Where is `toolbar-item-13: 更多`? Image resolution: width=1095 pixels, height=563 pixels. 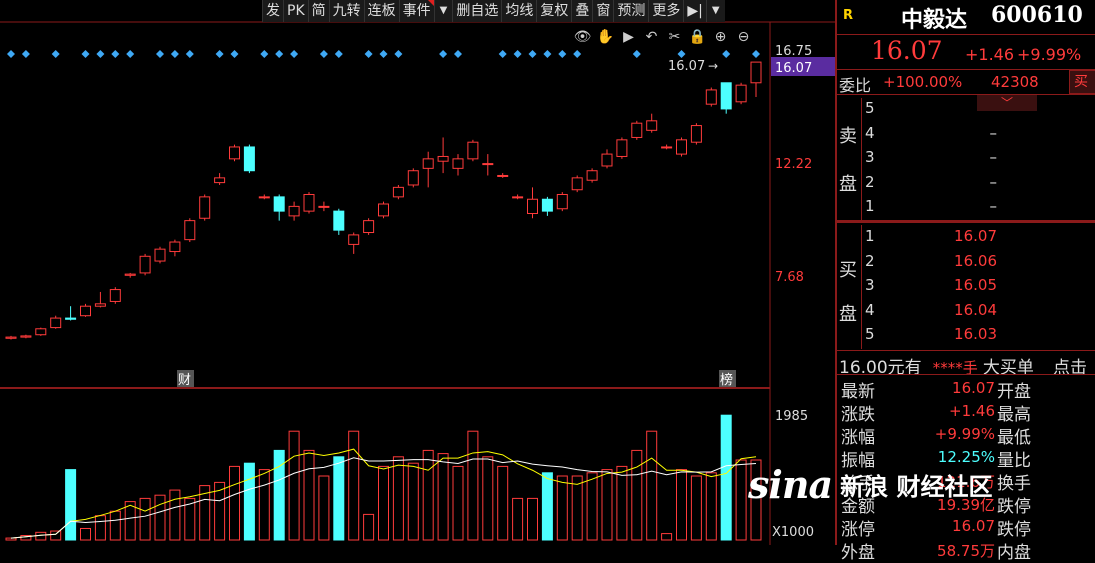
toolbar-item-13: 更多 is located at coordinates (665, 11).